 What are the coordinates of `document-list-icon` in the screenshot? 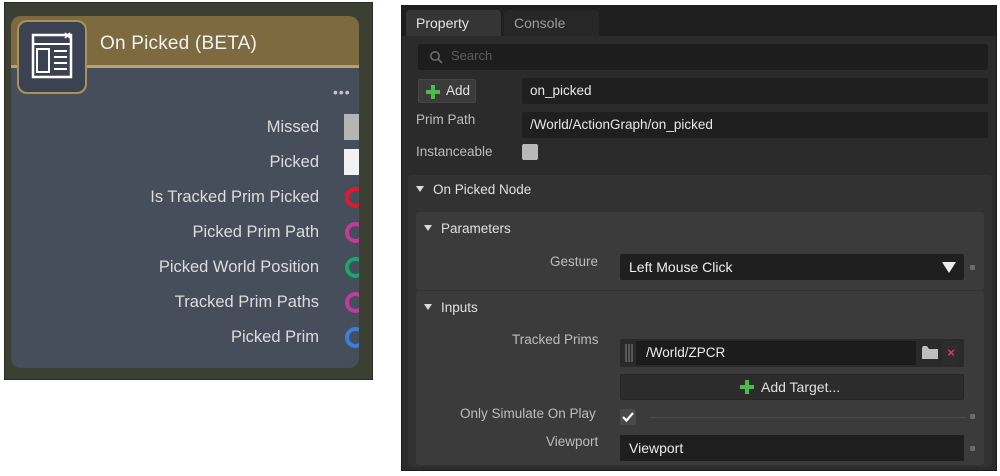 It's located at (52, 57).